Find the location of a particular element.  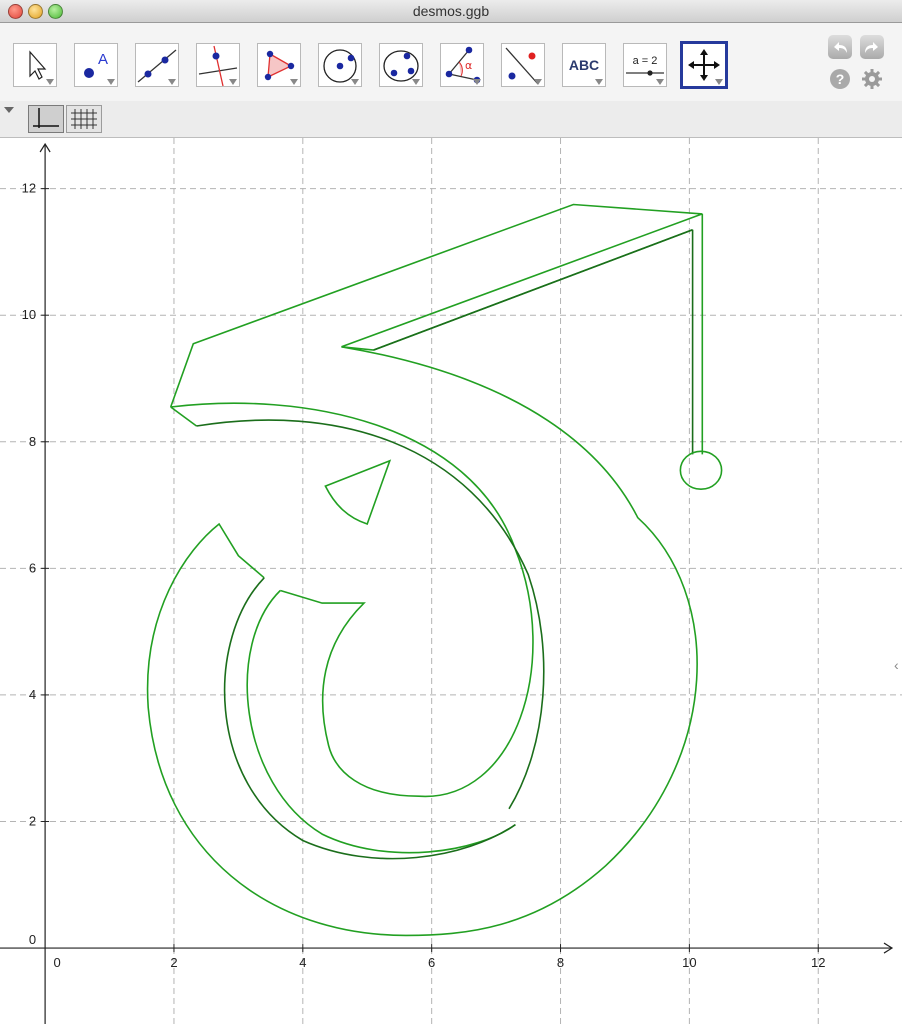

tassel-end is located at coordinates (701, 470).